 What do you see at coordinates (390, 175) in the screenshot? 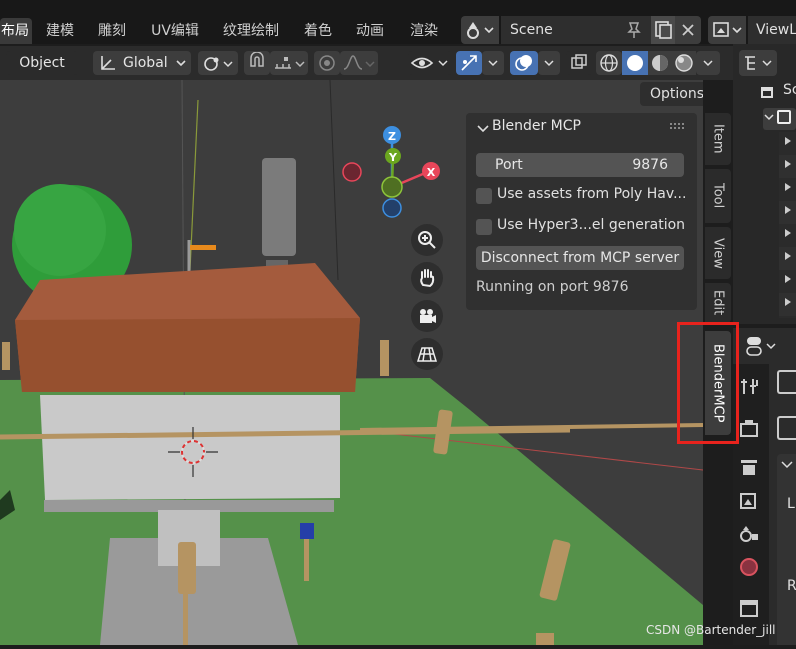
I see `navigation-gizmo: Z Y X` at bounding box center [390, 175].